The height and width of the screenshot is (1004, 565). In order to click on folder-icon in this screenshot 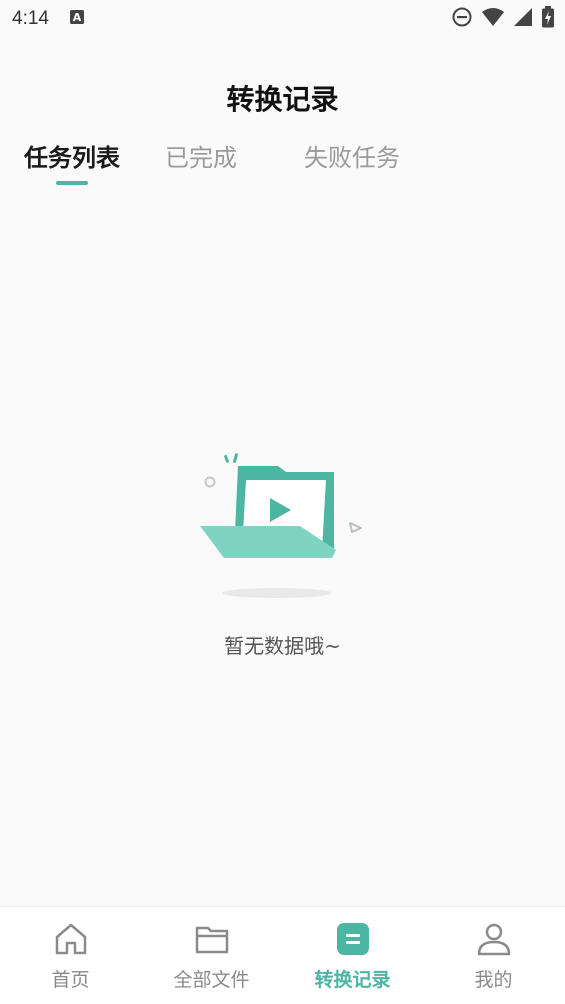, I will do `click(212, 939)`.